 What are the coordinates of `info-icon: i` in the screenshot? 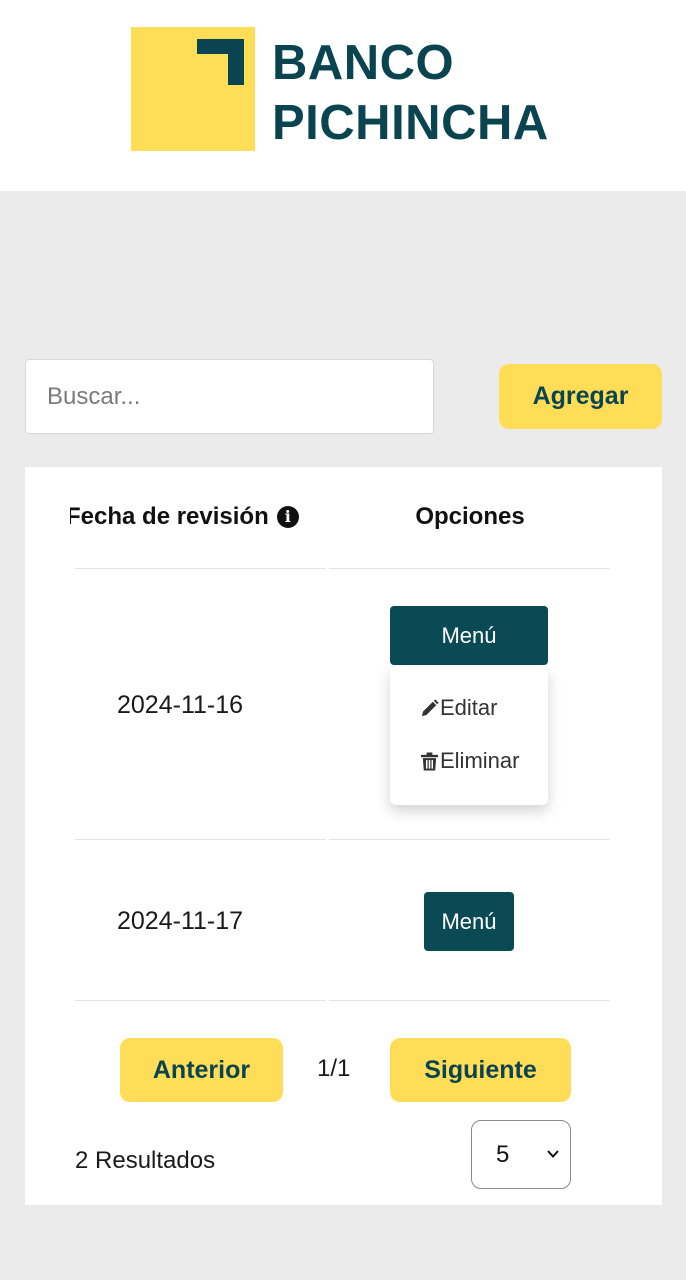 It's located at (287, 517).